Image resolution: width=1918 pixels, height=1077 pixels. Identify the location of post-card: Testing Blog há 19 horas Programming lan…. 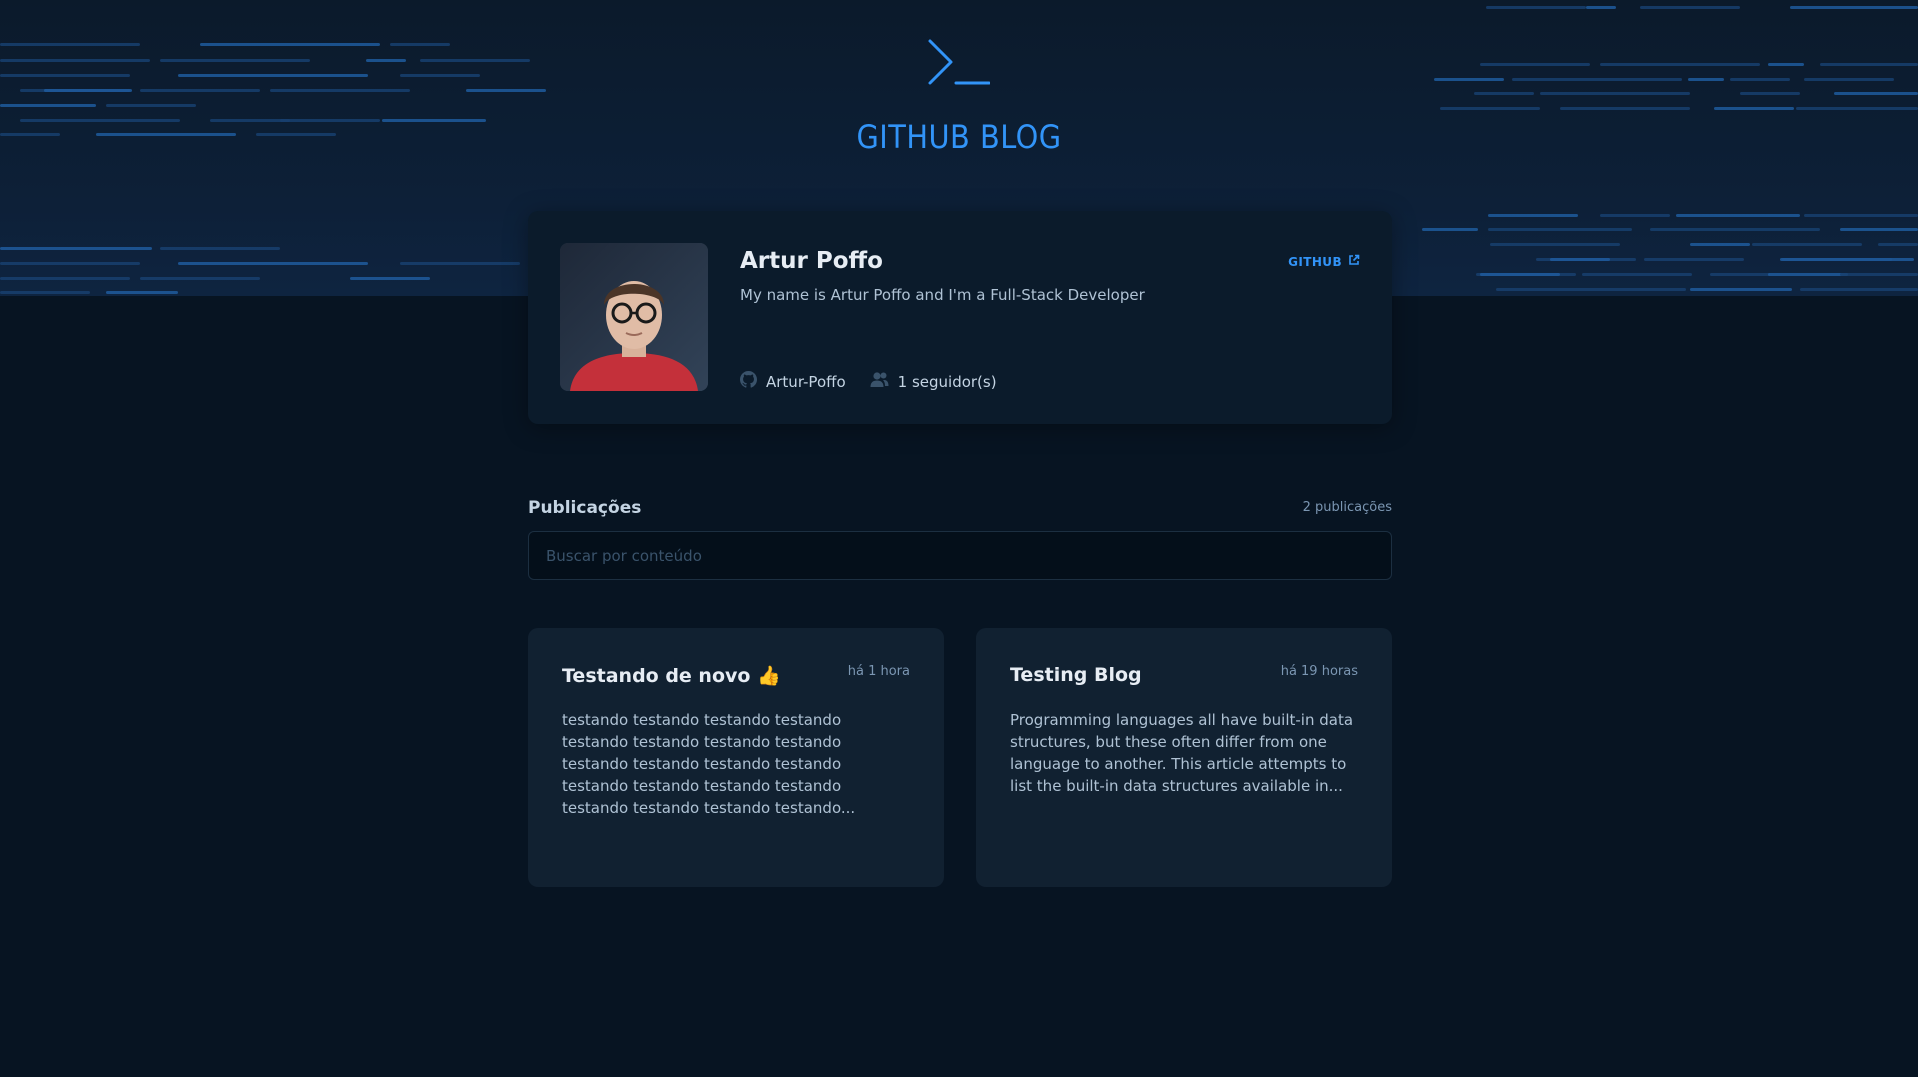
(1184, 757).